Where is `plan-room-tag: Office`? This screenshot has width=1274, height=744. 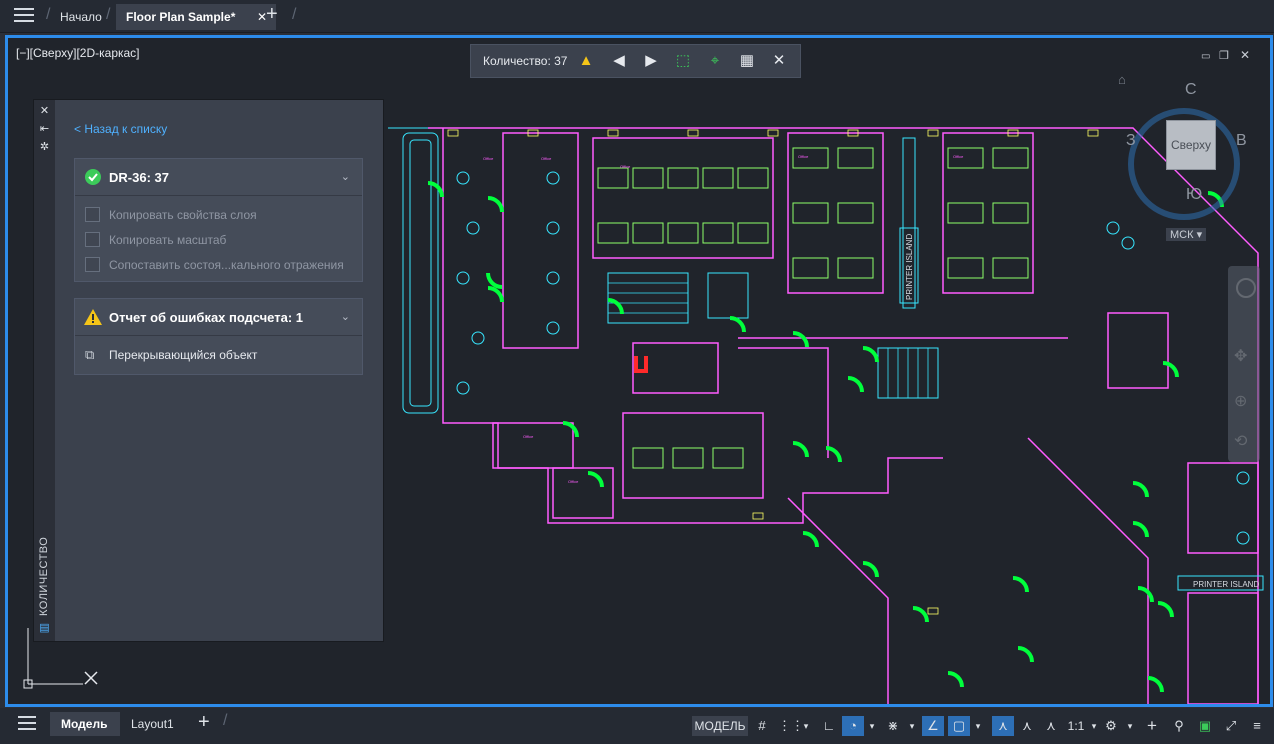
plan-room-tag: Office is located at coordinates (546, 158).